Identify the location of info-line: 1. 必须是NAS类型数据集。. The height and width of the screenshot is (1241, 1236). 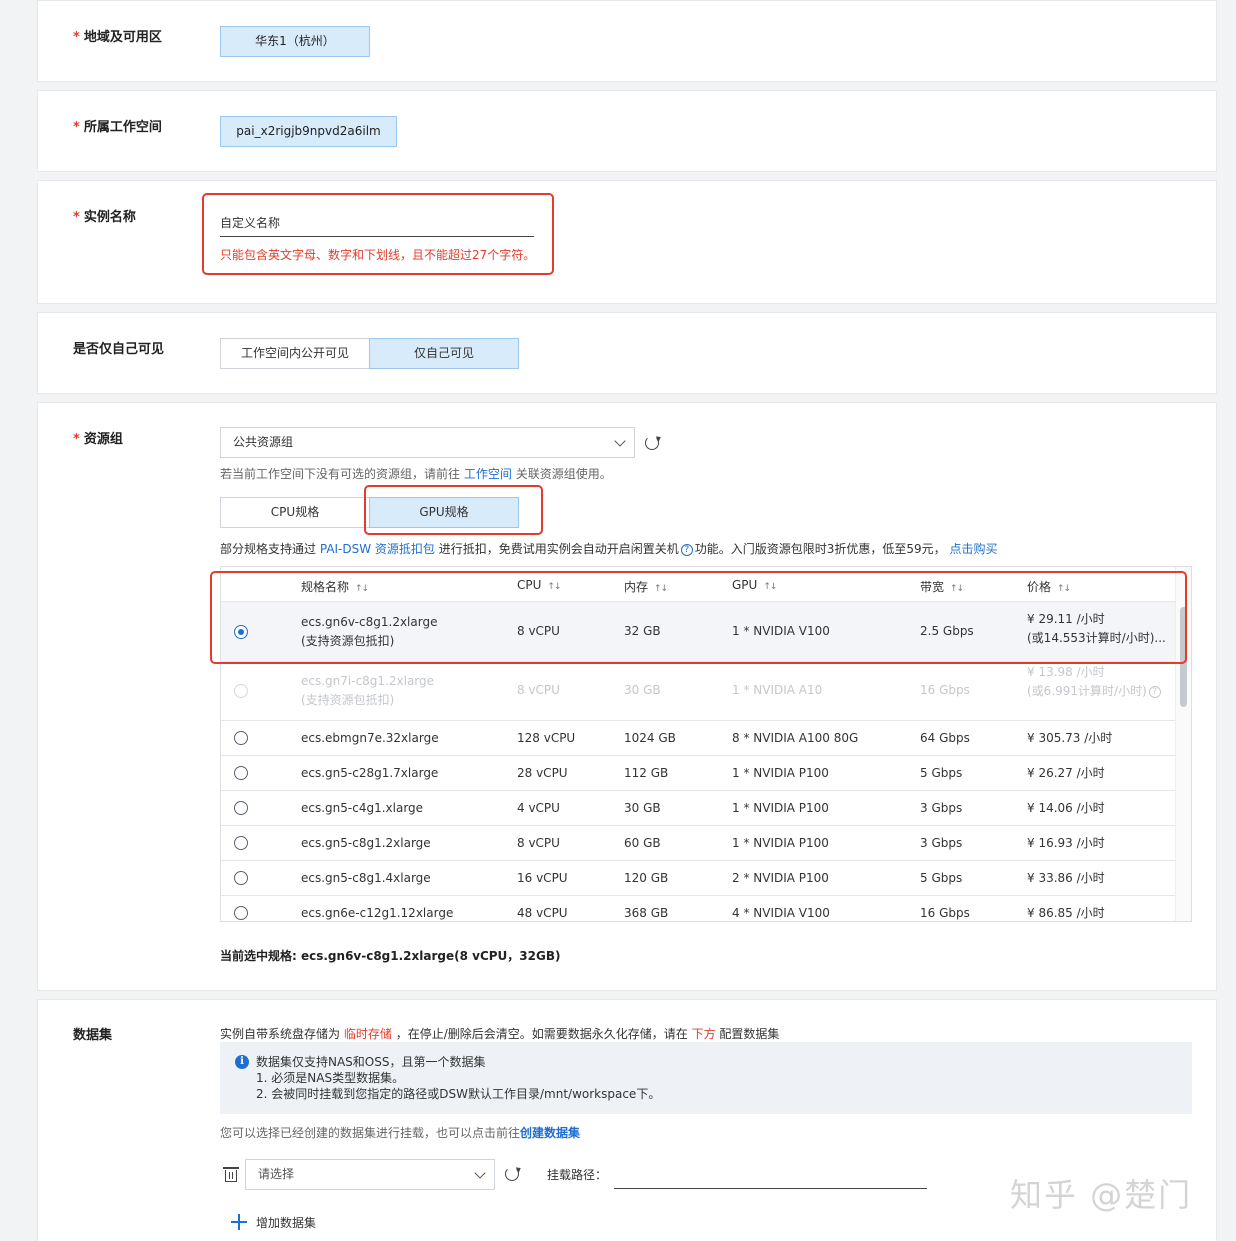
(330, 1078).